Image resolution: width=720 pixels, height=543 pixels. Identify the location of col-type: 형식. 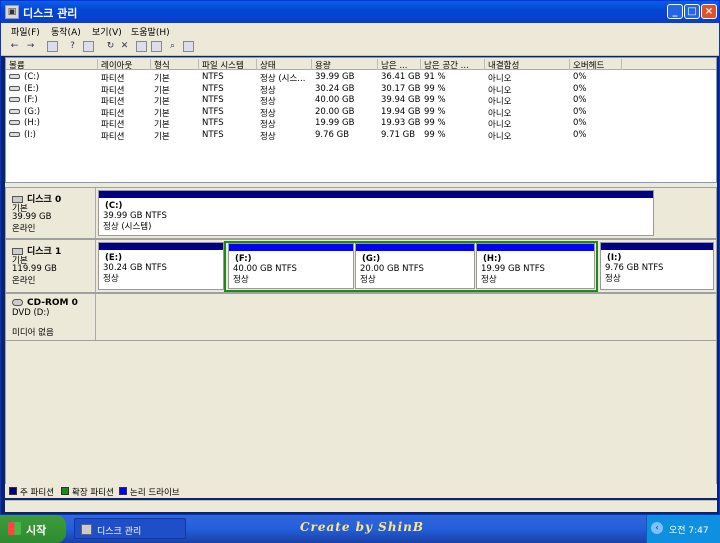
(175, 64).